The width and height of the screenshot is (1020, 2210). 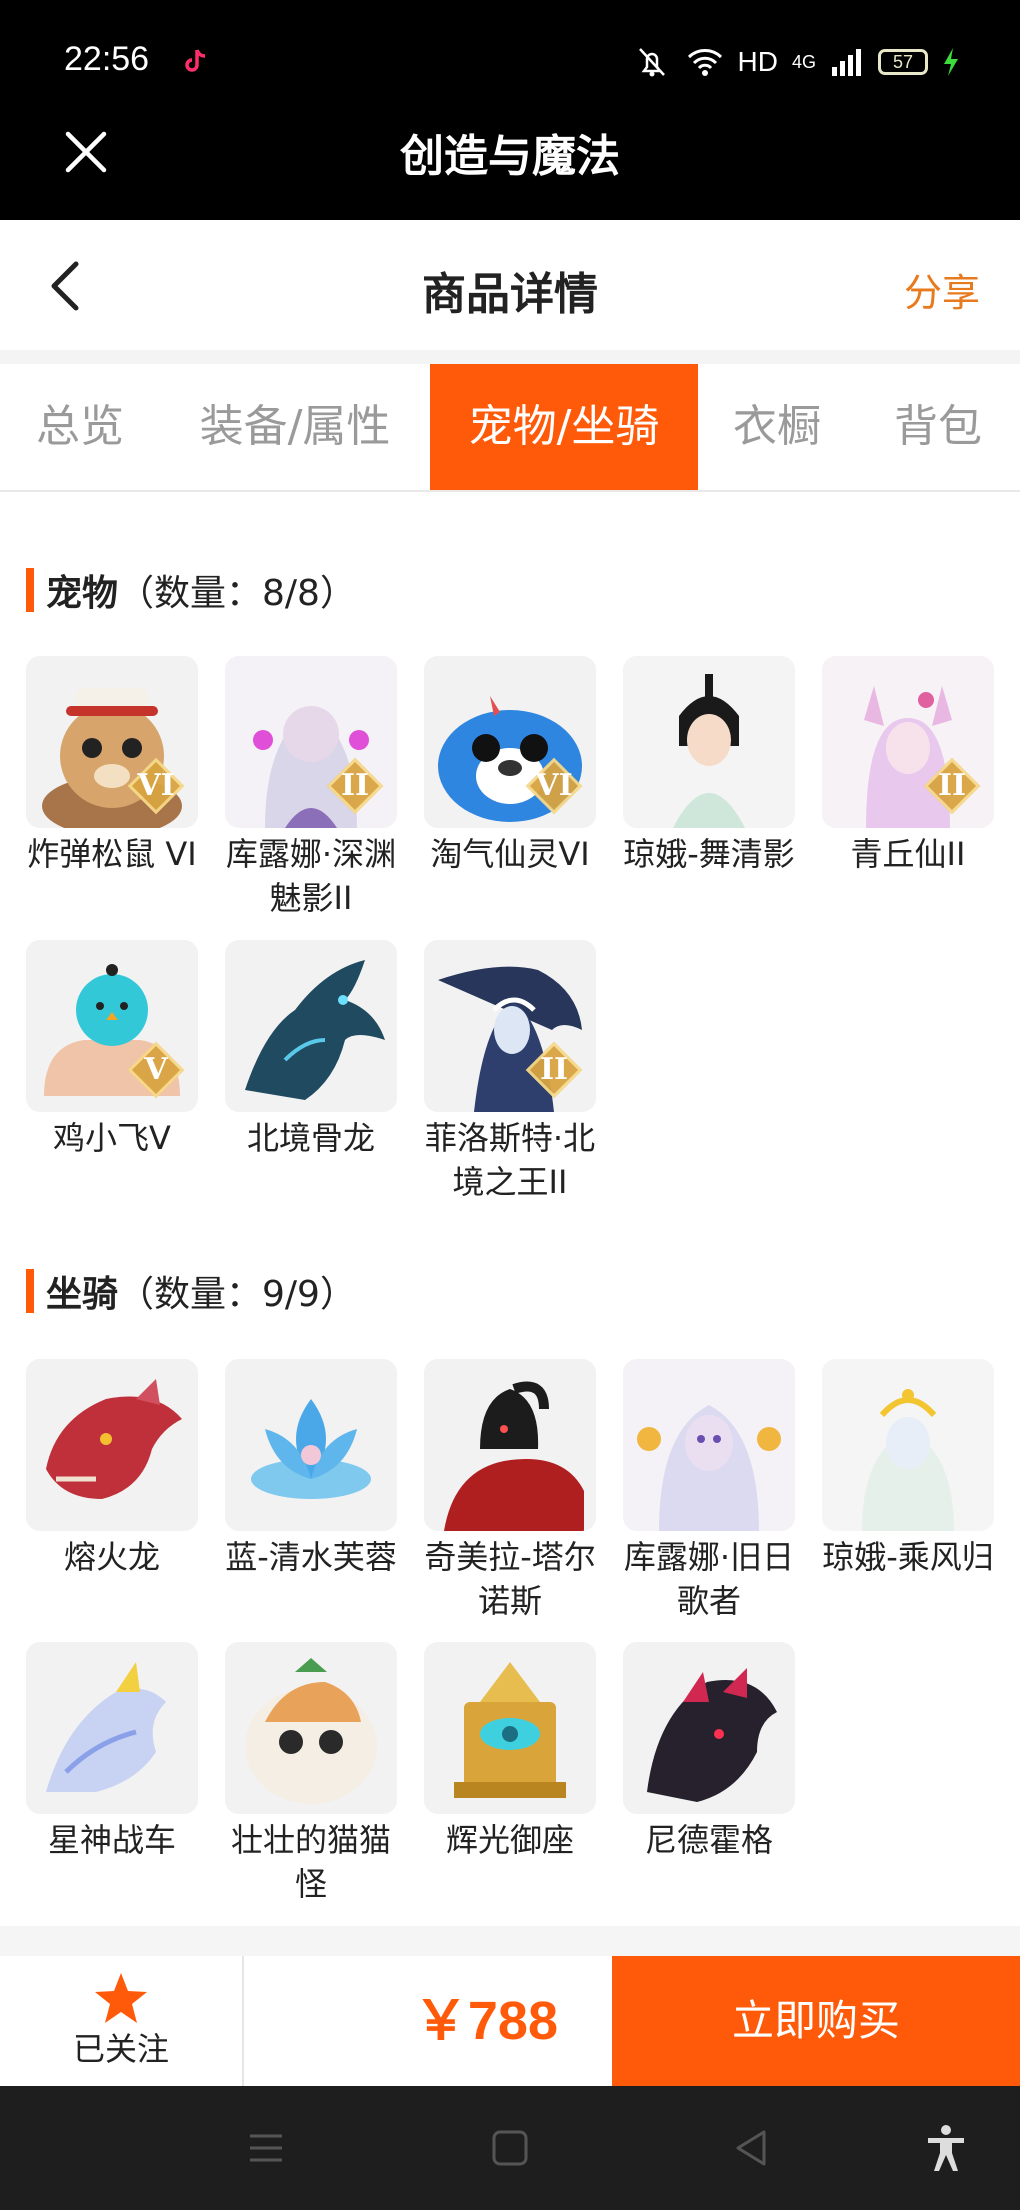 I want to click on mount-name: 库露娜·旧日歌者, so click(x=709, y=1579).